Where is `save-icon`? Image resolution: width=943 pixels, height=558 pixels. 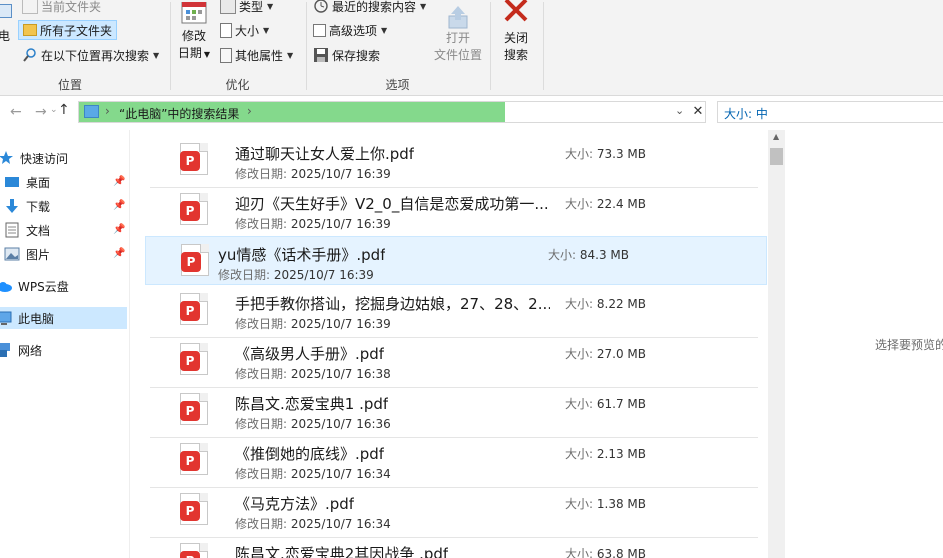
save-icon is located at coordinates (321, 55).